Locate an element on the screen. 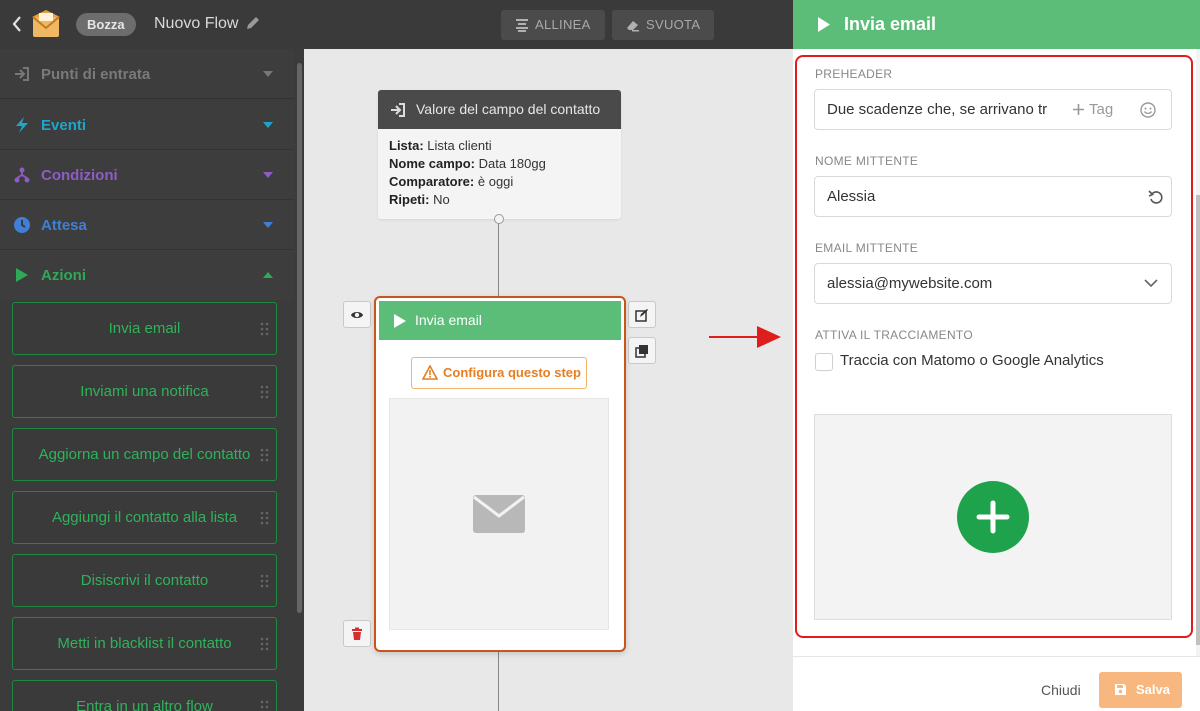  sitemap-icon is located at coordinates (22, 175).